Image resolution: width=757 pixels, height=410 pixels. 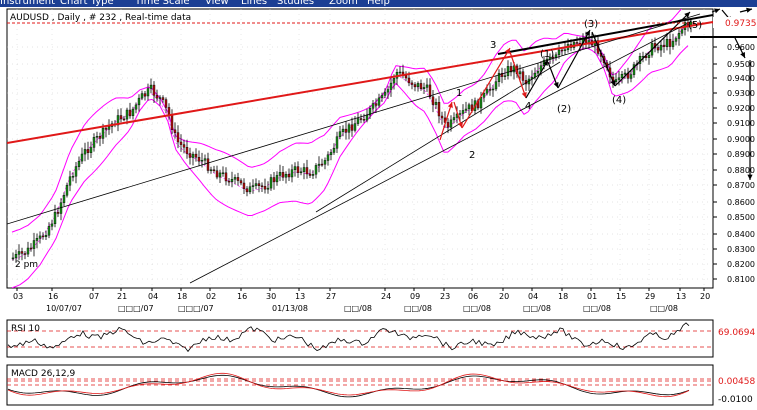 I want to click on rsi-label: RSI 10, so click(x=25, y=329).